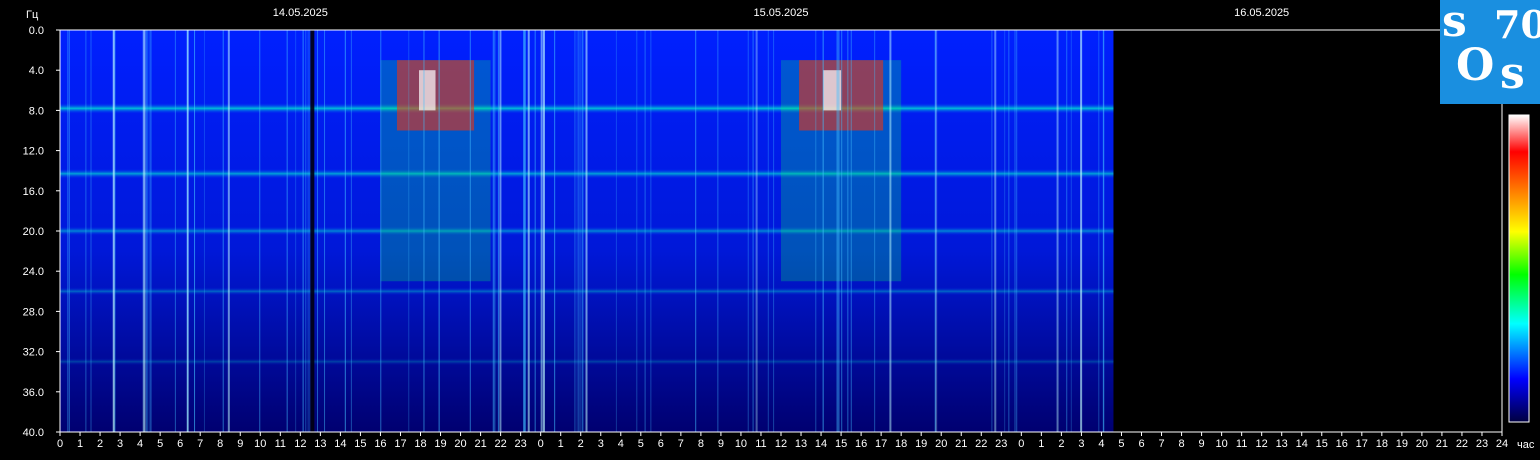  Describe the element at coordinates (33, 433) in the screenshot. I see `y-tick-label: 40.0` at that location.